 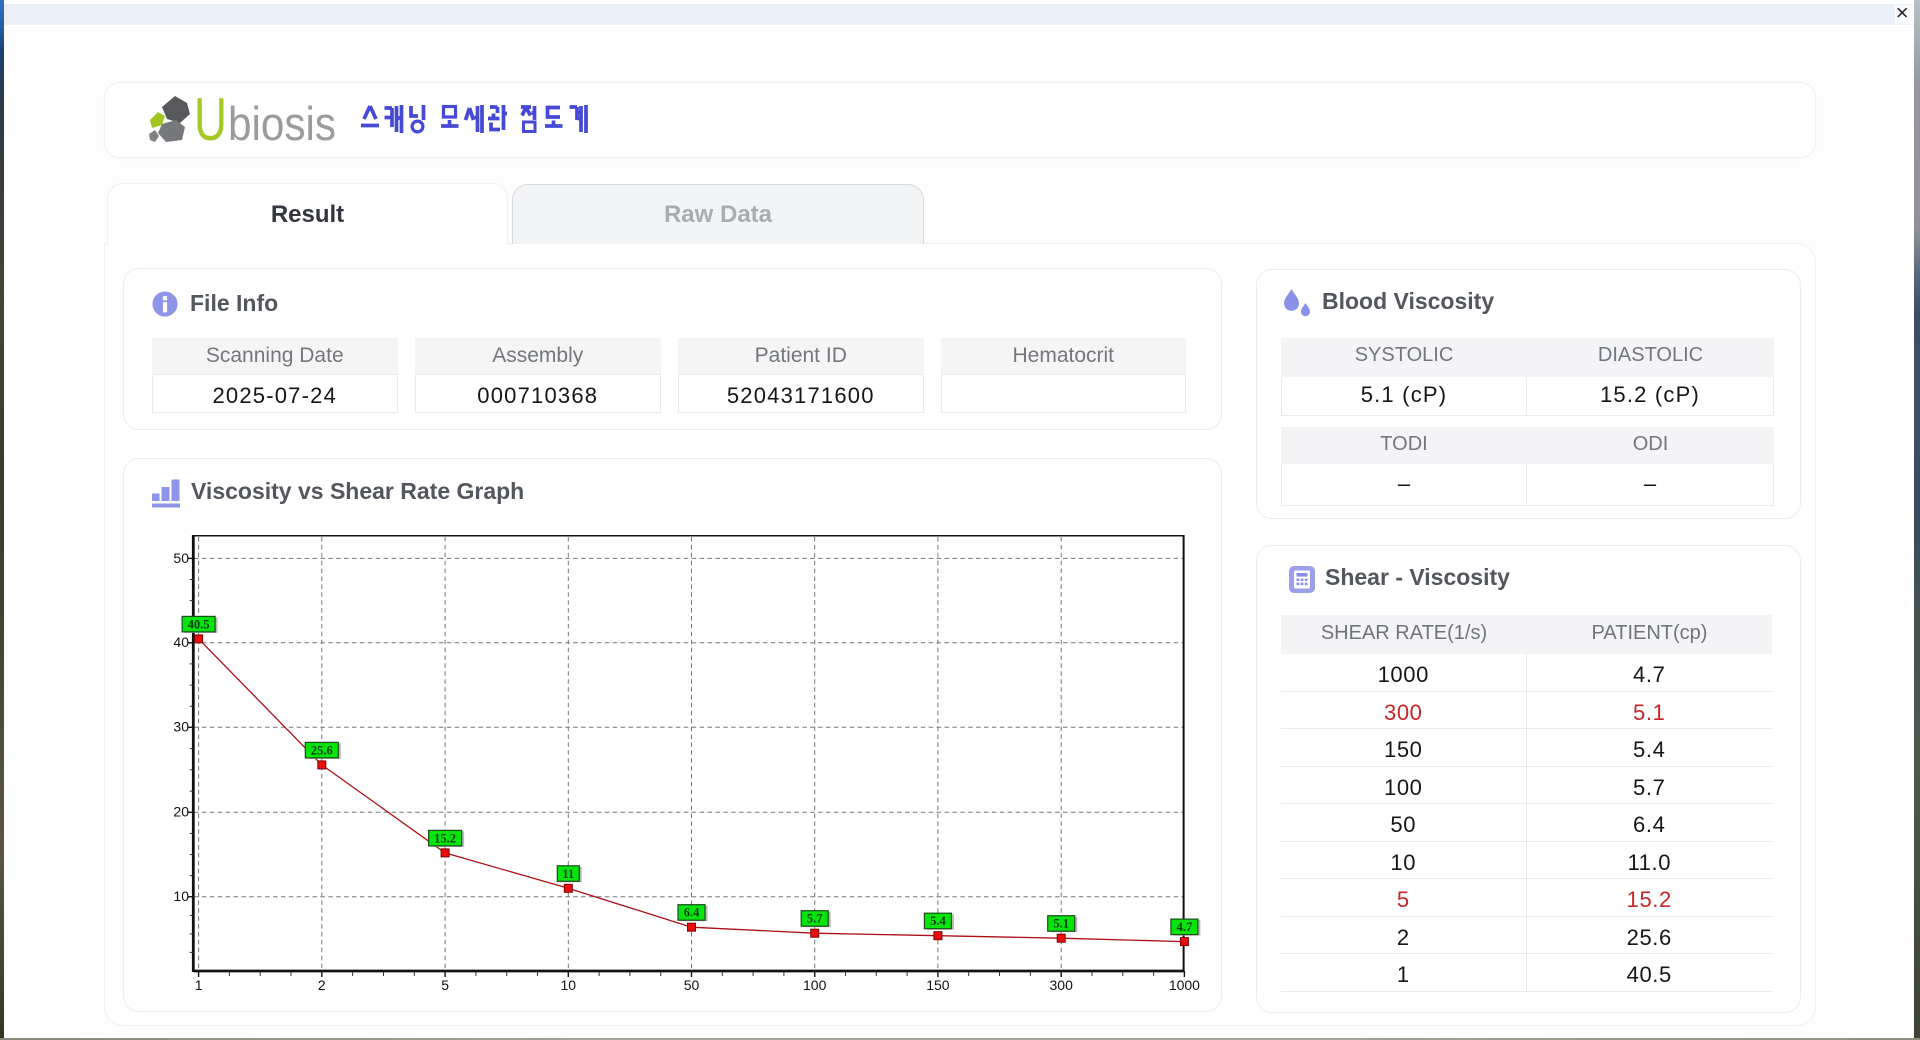 I want to click on svg-text: 300, so click(x=1062, y=985).